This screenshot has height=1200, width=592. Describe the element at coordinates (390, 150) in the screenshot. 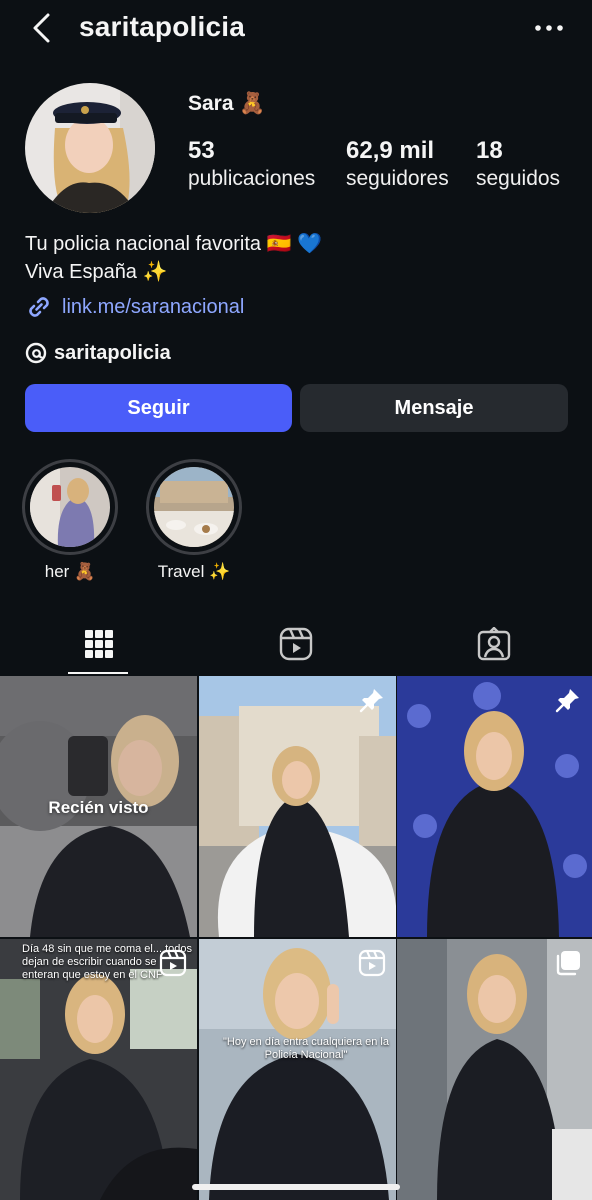

I see `stat-value: 62,9 mil` at that location.